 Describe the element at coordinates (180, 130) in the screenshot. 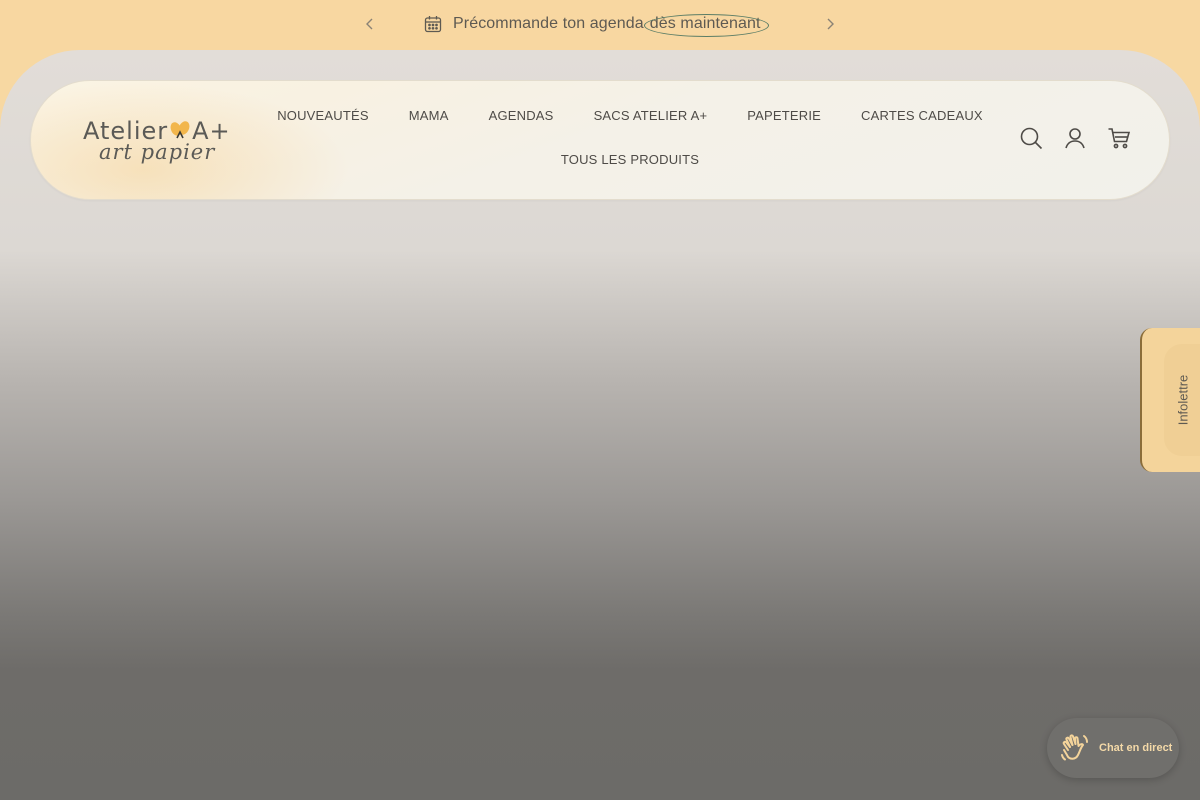

I see `butterfly-icon` at that location.